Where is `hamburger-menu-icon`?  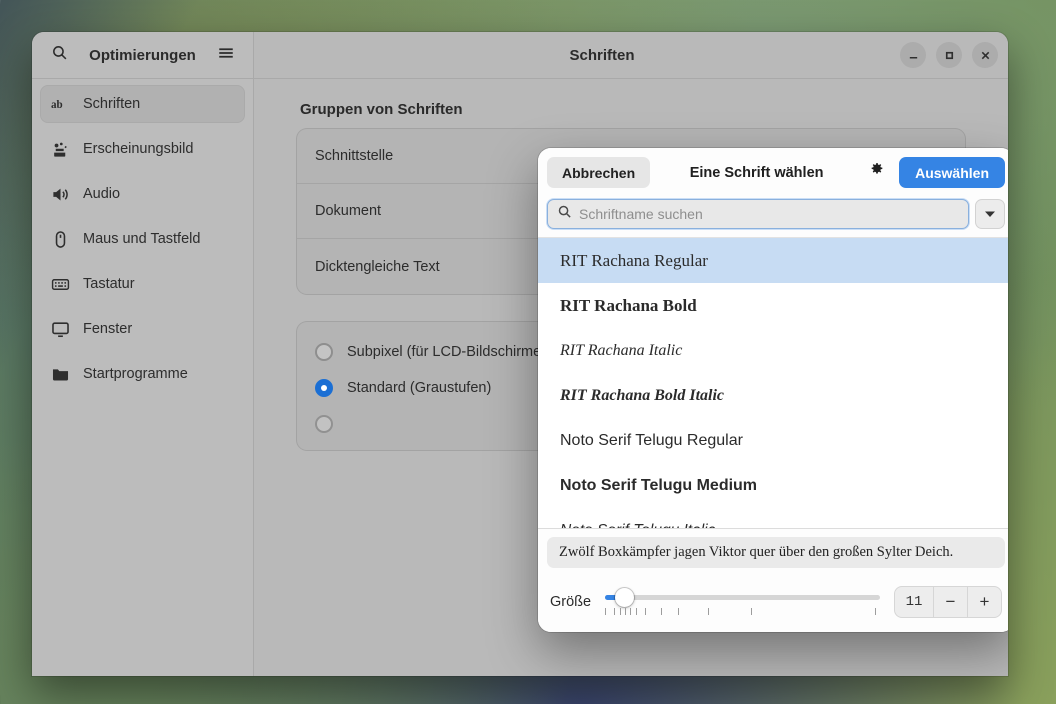 hamburger-menu-icon is located at coordinates (226, 55).